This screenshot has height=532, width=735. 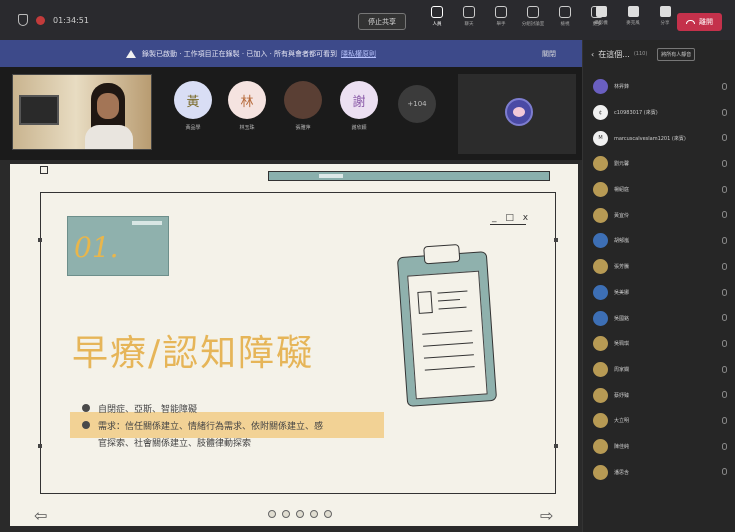 I want to click on participant-row: 楊紹庭, so click(x=659, y=190).